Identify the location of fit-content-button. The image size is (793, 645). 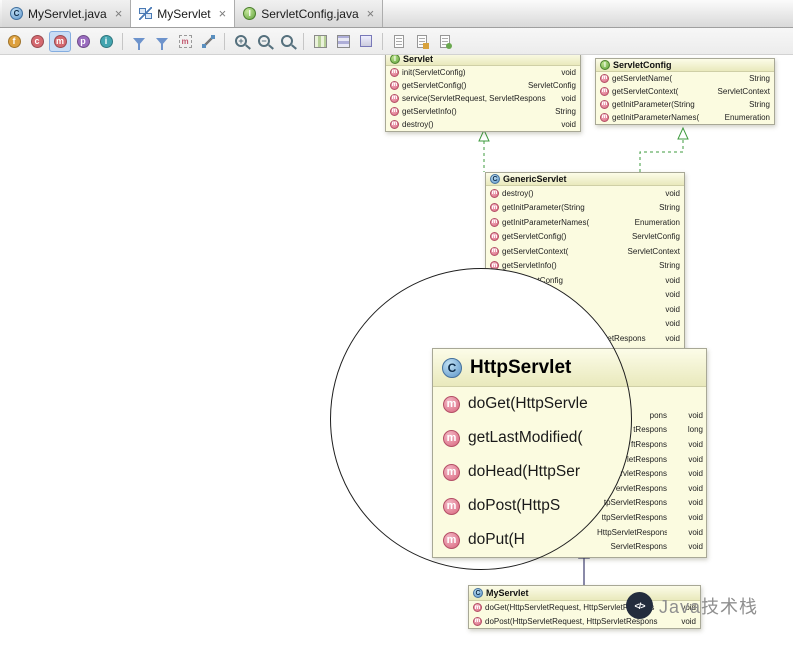
(343, 41).